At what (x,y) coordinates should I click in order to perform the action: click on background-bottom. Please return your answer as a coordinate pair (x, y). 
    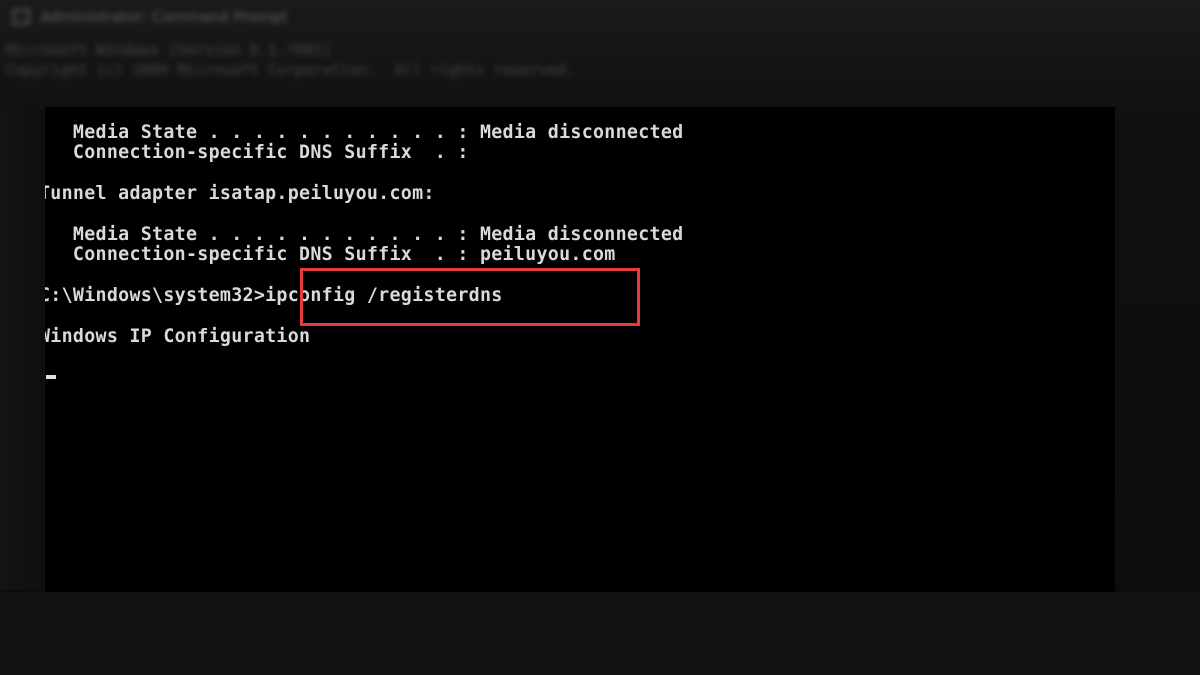
    Looking at the image, I should click on (600, 633).